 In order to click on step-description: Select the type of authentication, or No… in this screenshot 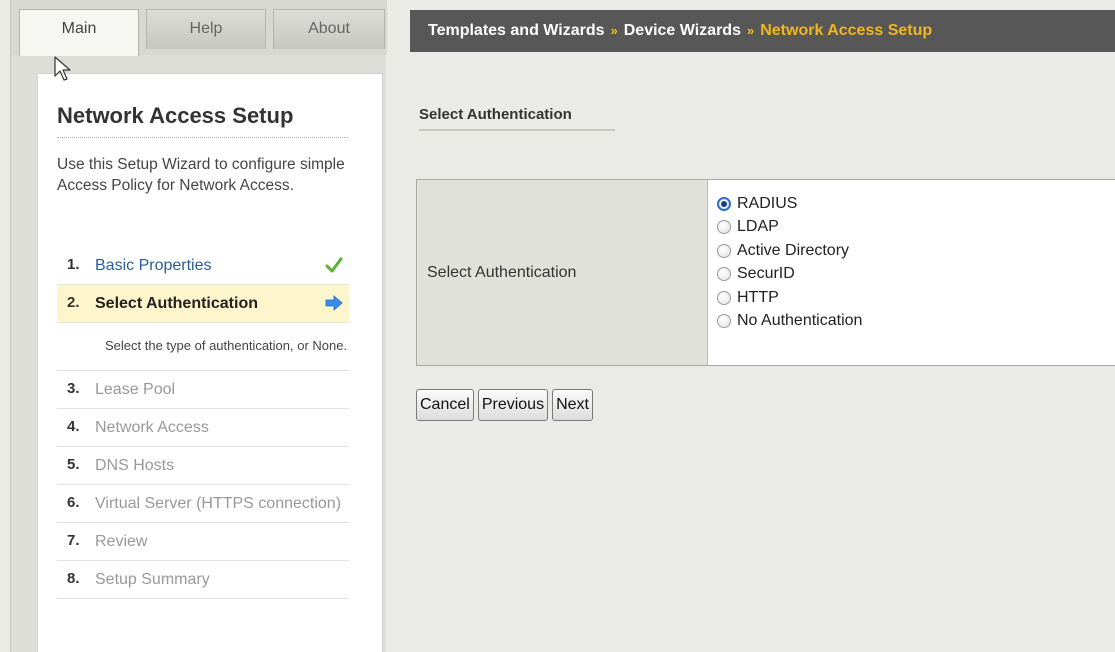, I will do `click(203, 347)`.